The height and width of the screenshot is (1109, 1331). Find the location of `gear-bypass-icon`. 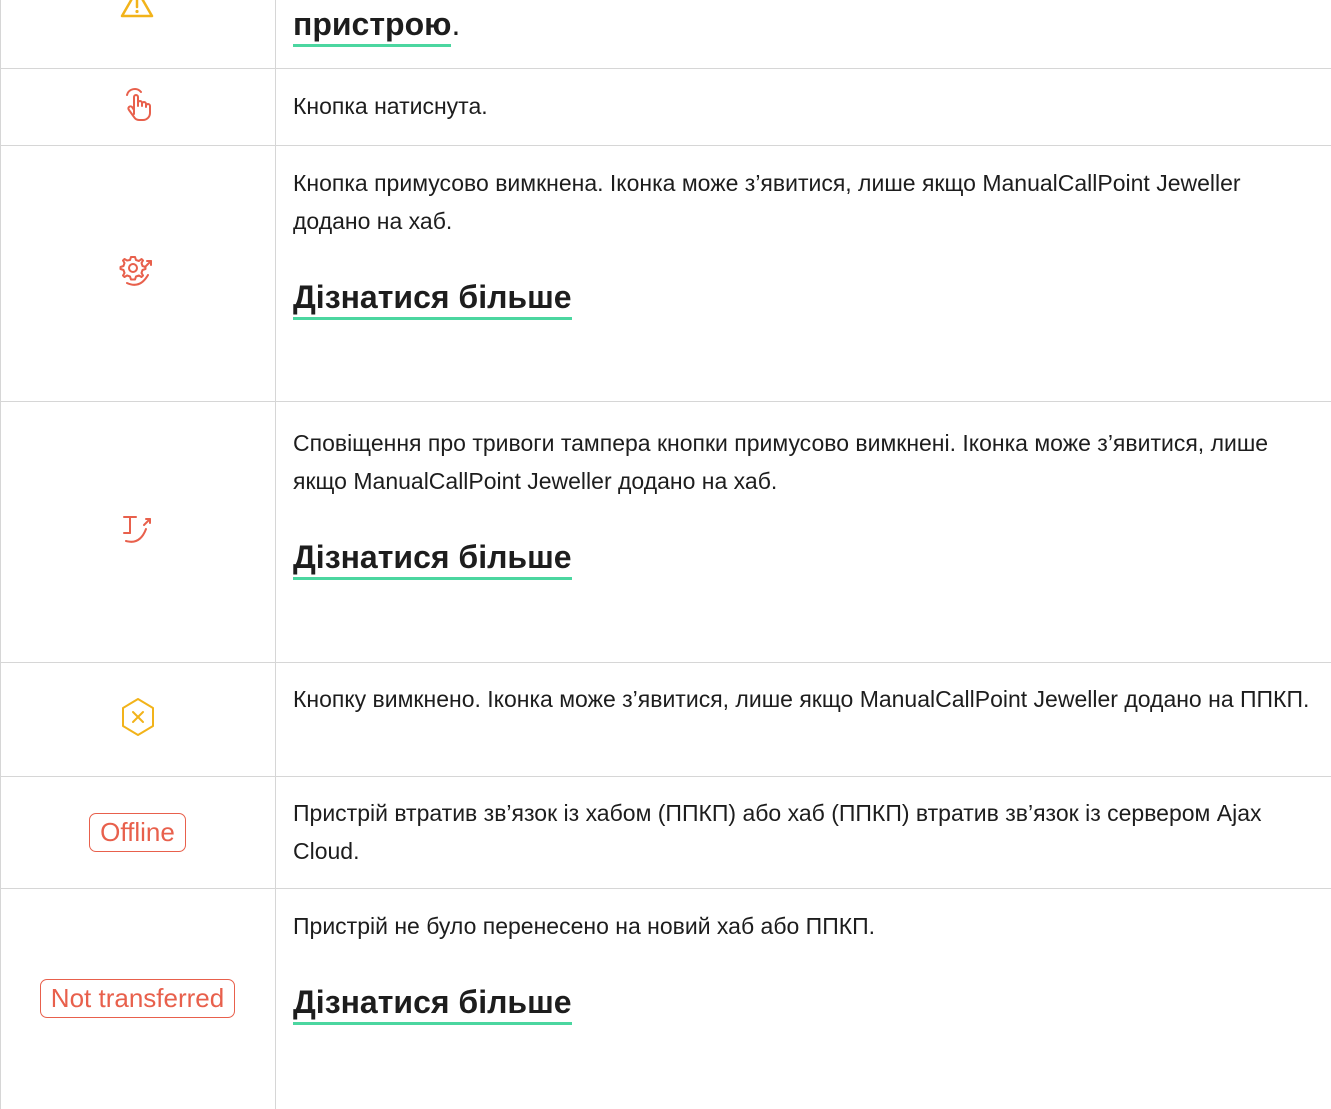

gear-bypass-icon is located at coordinates (138, 273).